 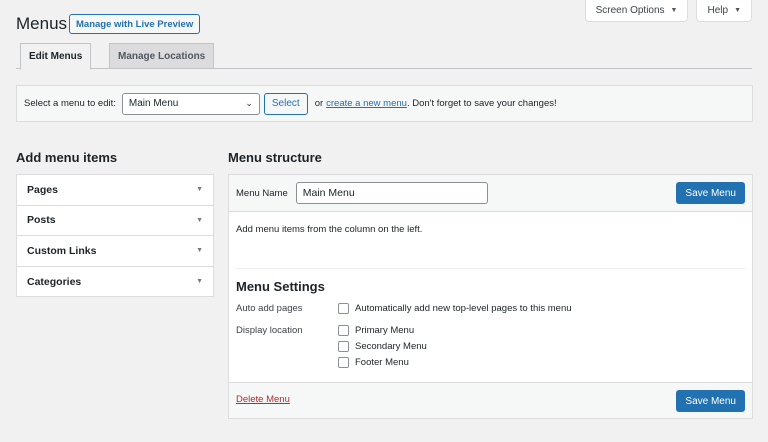 What do you see at coordinates (343, 346) in the screenshot?
I see `secondary-menu-checkbox` at bounding box center [343, 346].